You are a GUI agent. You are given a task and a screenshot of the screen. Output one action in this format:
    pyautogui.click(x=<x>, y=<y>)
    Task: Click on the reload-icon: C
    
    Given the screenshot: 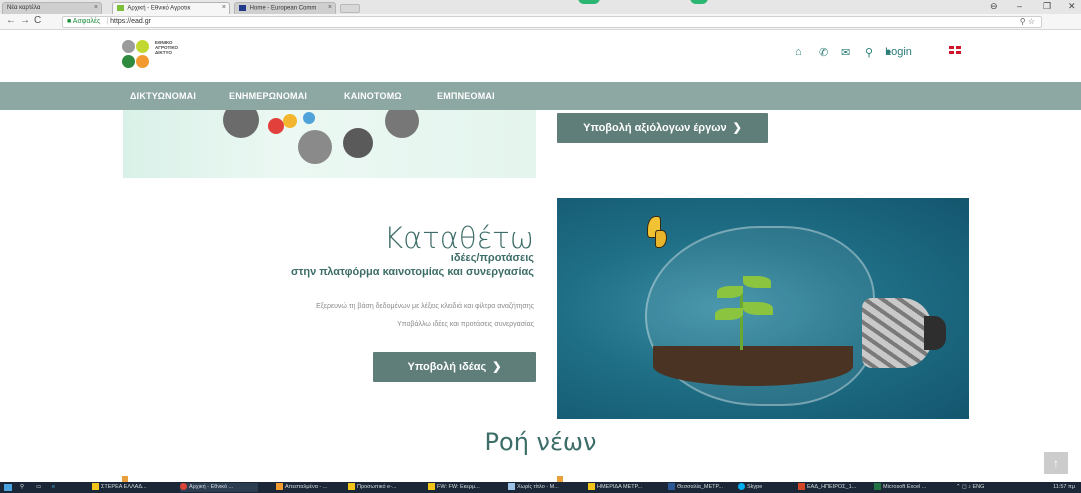 What is the action you would take?
    pyautogui.click(x=37, y=20)
    